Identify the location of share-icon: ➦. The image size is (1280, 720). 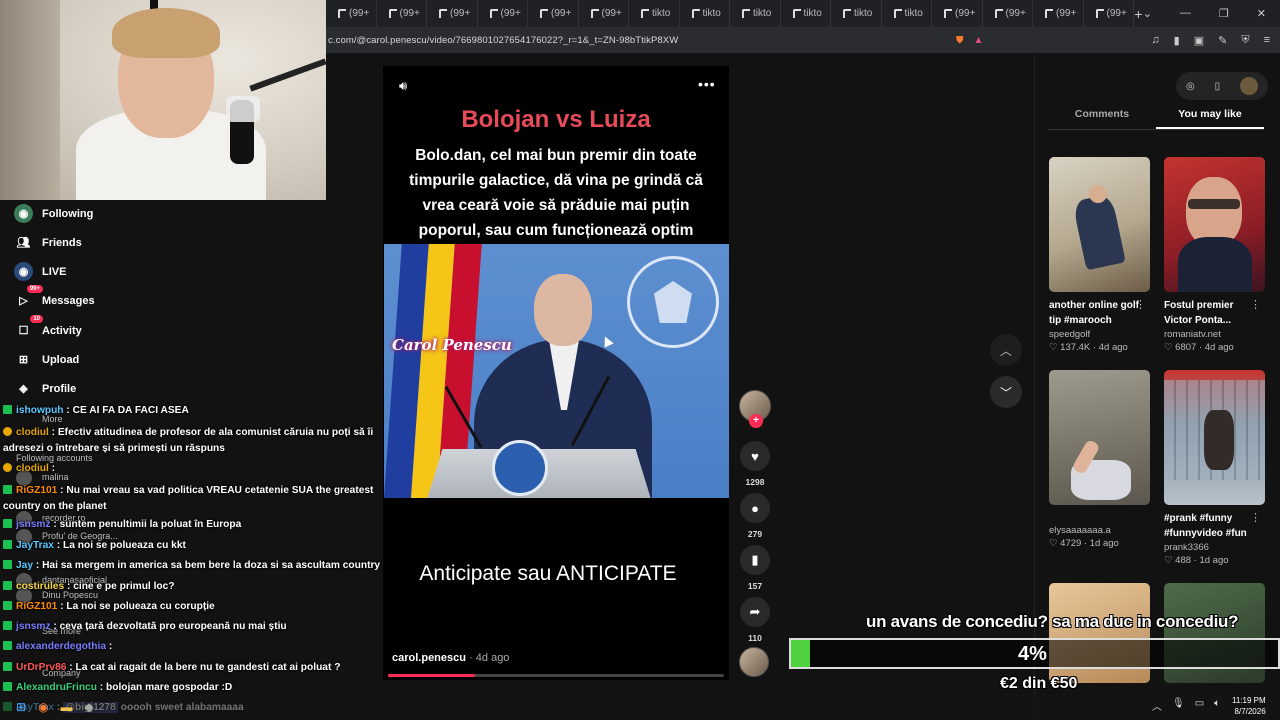
(755, 612).